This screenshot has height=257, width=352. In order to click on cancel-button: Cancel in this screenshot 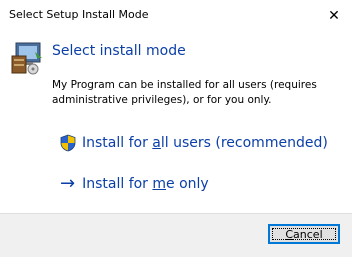, I will do `click(304, 234)`.